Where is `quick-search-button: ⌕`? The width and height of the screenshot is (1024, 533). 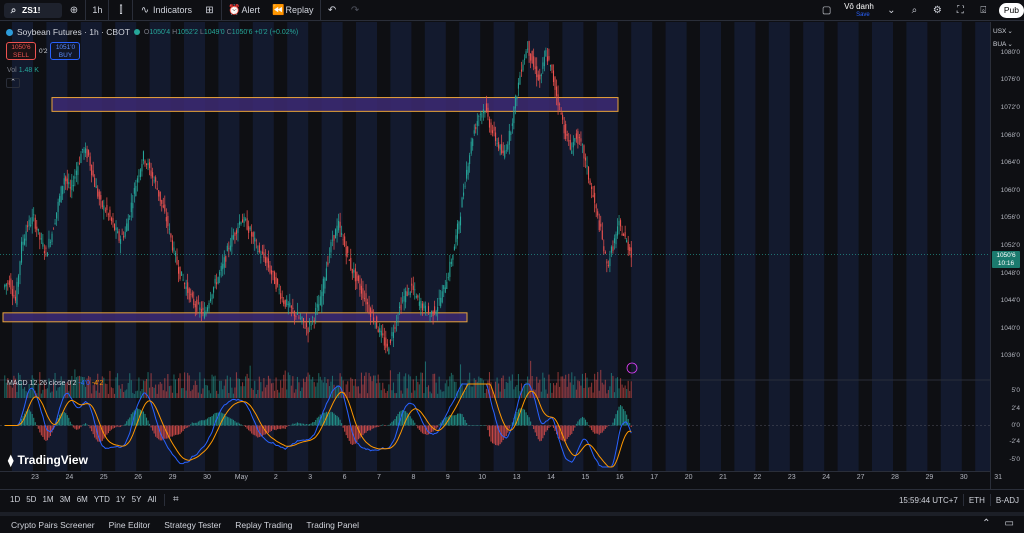 quick-search-button: ⌕ is located at coordinates (914, 10).